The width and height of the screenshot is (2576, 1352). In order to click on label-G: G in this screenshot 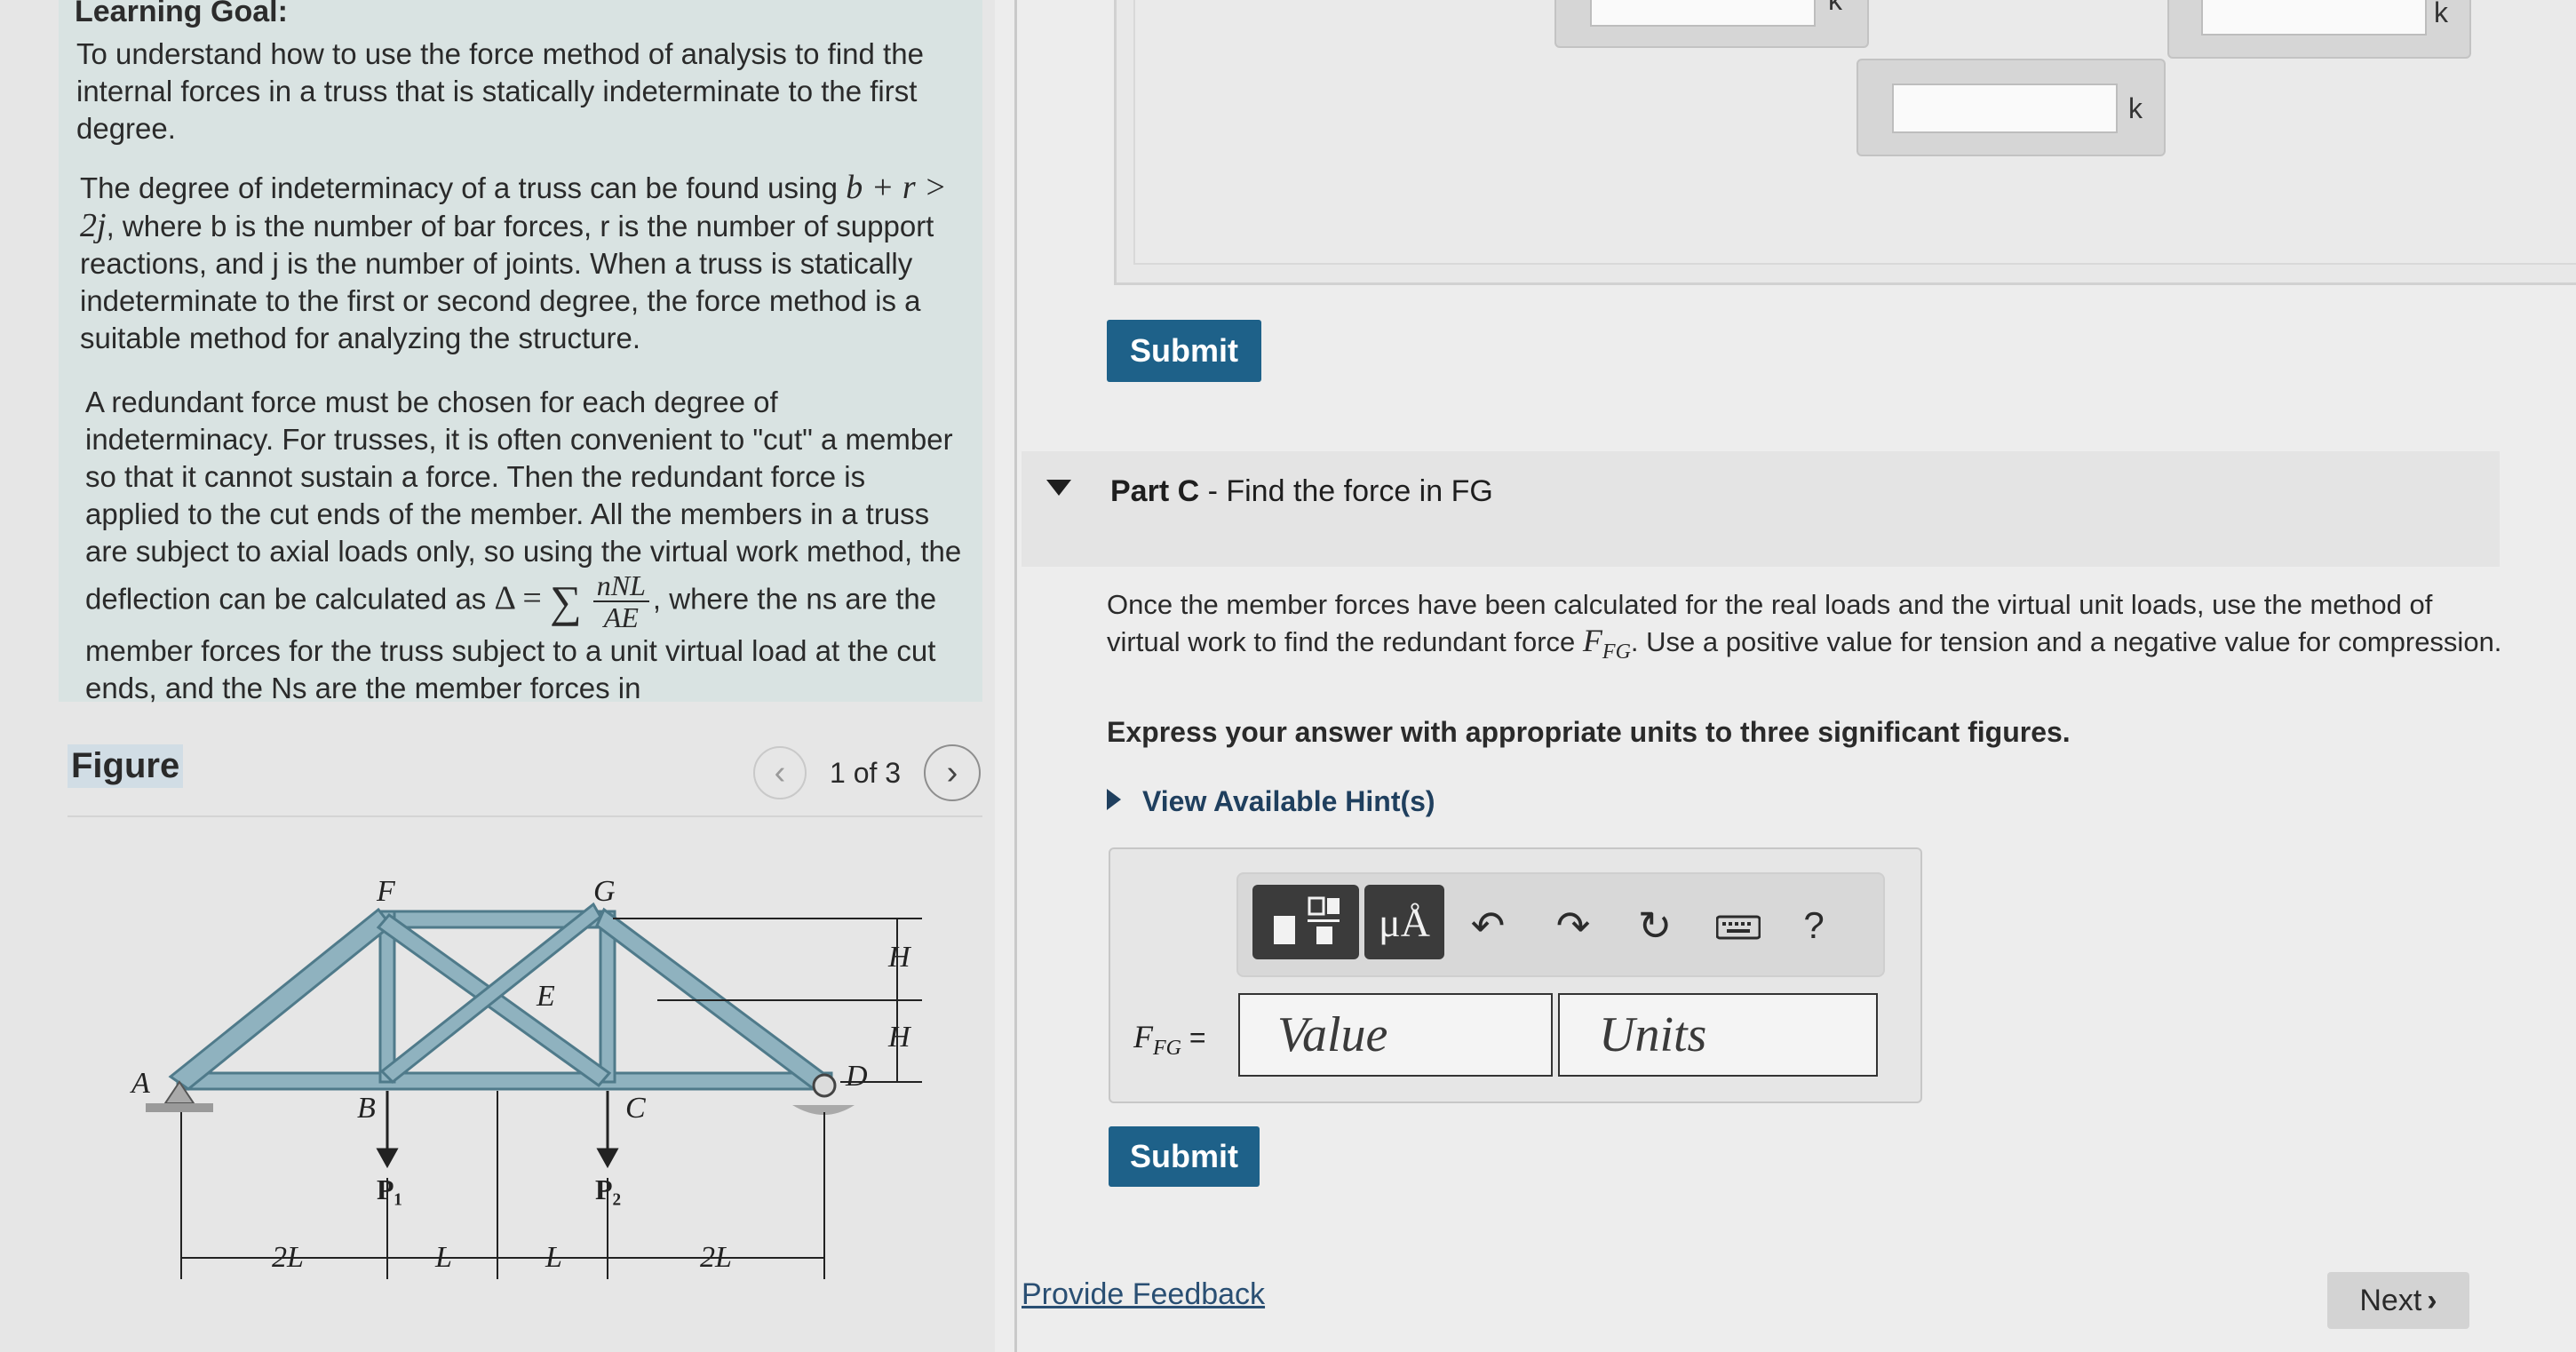, I will do `click(604, 892)`.